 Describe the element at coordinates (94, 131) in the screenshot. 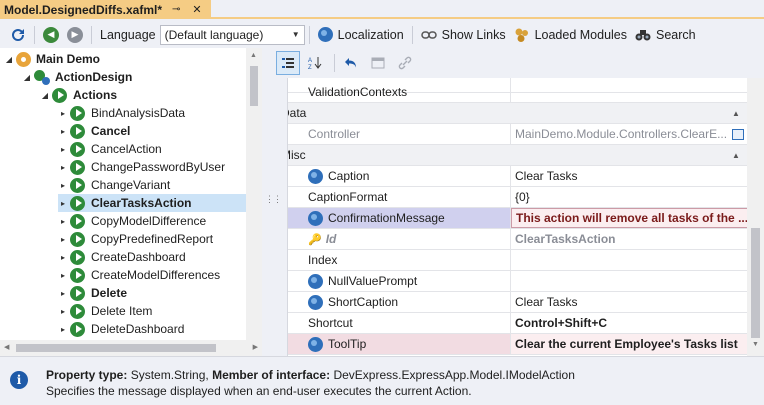

I see `tree-node-action: ▸ Cancel` at that location.